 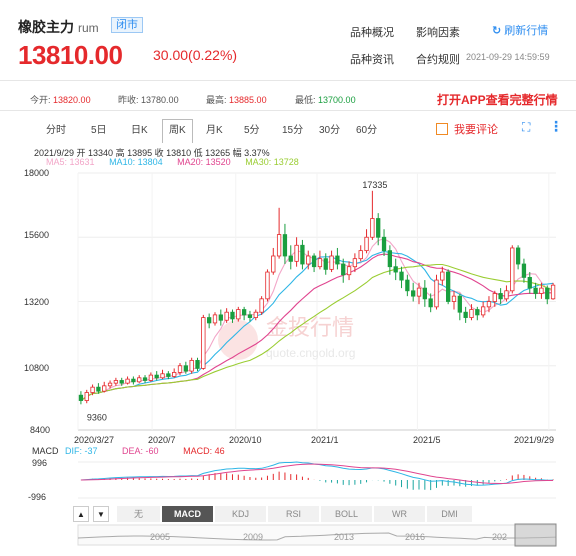 I want to click on indicator-bar: ▲ ▼ 无 MACD KDJ RSI BOLL WR DMI, so click(x=273, y=514).